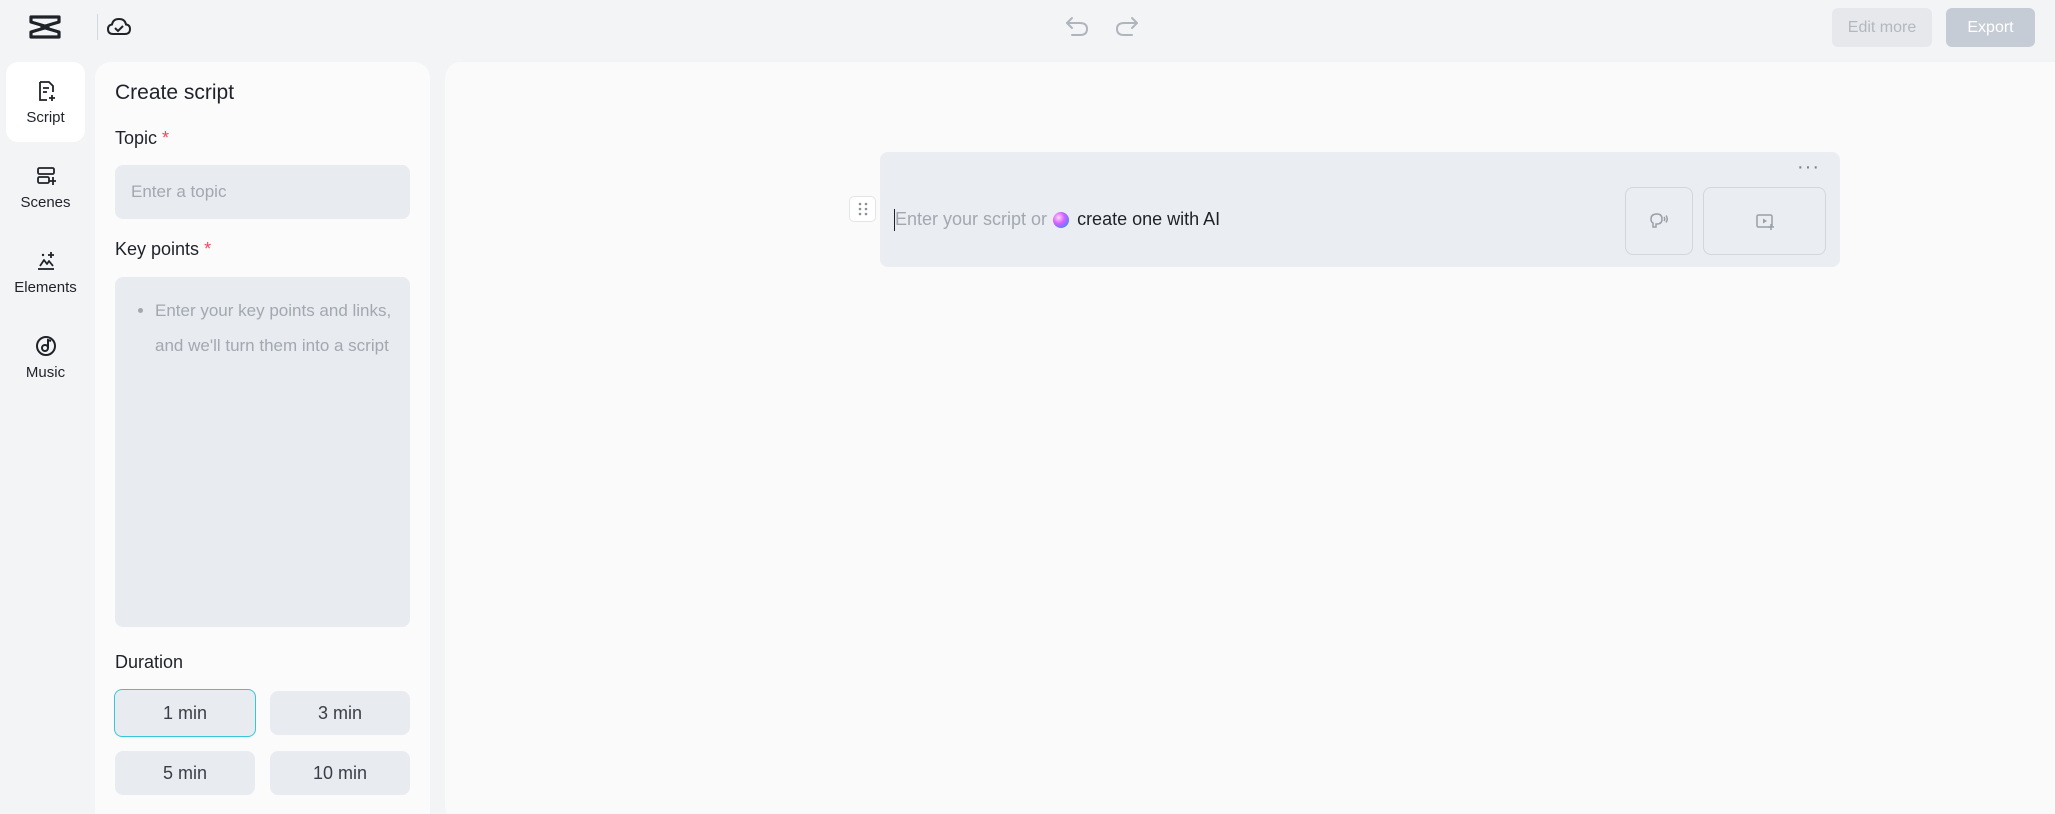 The height and width of the screenshot is (814, 2055). Describe the element at coordinates (340, 773) in the screenshot. I see `duration-option-10min: 10 min` at that location.